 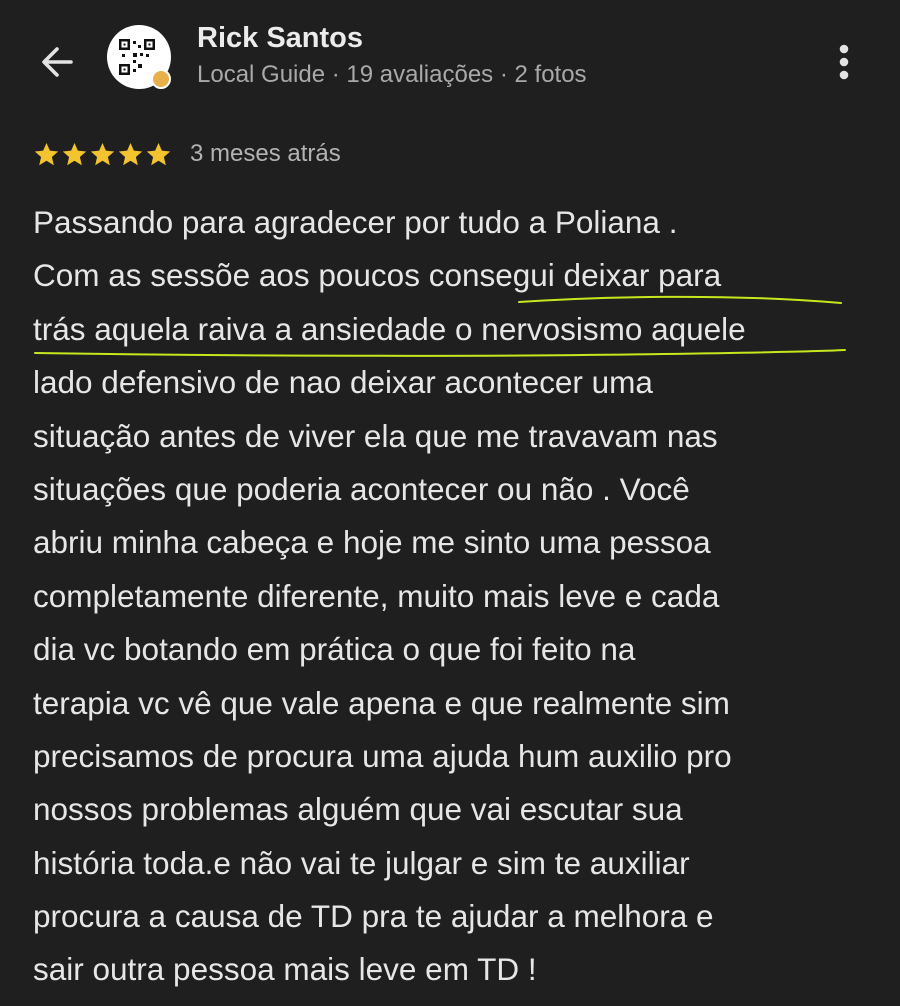 What do you see at coordinates (161, 79) in the screenshot?
I see `local-guide-badge-icon` at bounding box center [161, 79].